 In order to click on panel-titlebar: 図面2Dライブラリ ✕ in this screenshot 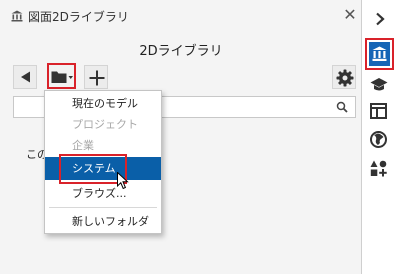, I will do `click(181, 16)`.